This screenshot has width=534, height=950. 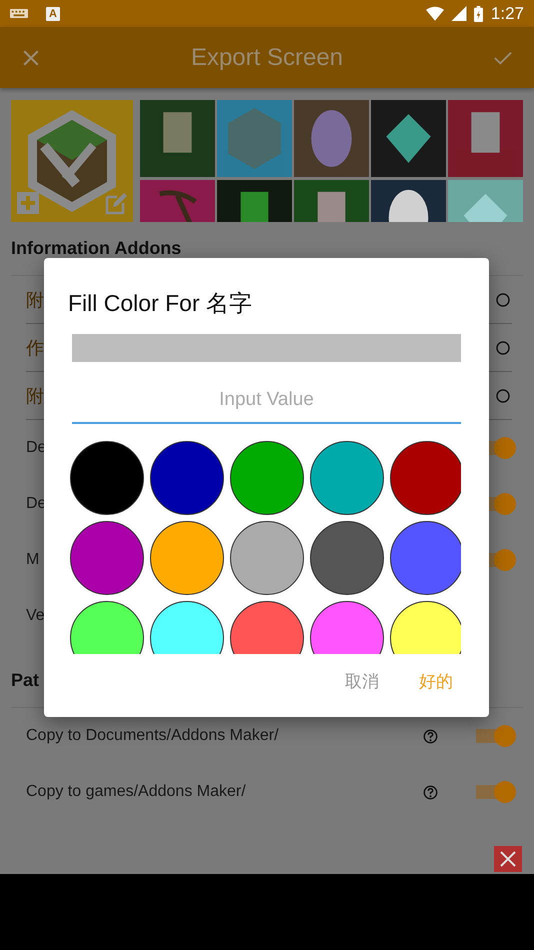 What do you see at coordinates (35, 348) in the screenshot?
I see `field-label: 作` at bounding box center [35, 348].